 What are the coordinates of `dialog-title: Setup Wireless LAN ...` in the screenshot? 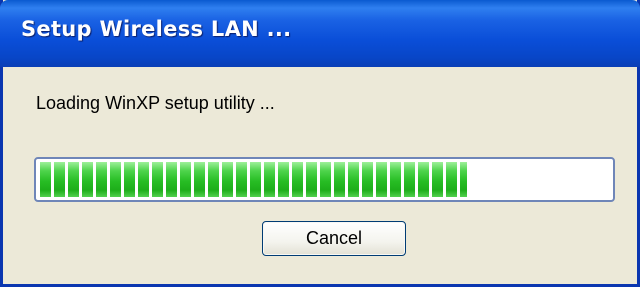 It's located at (156, 29).